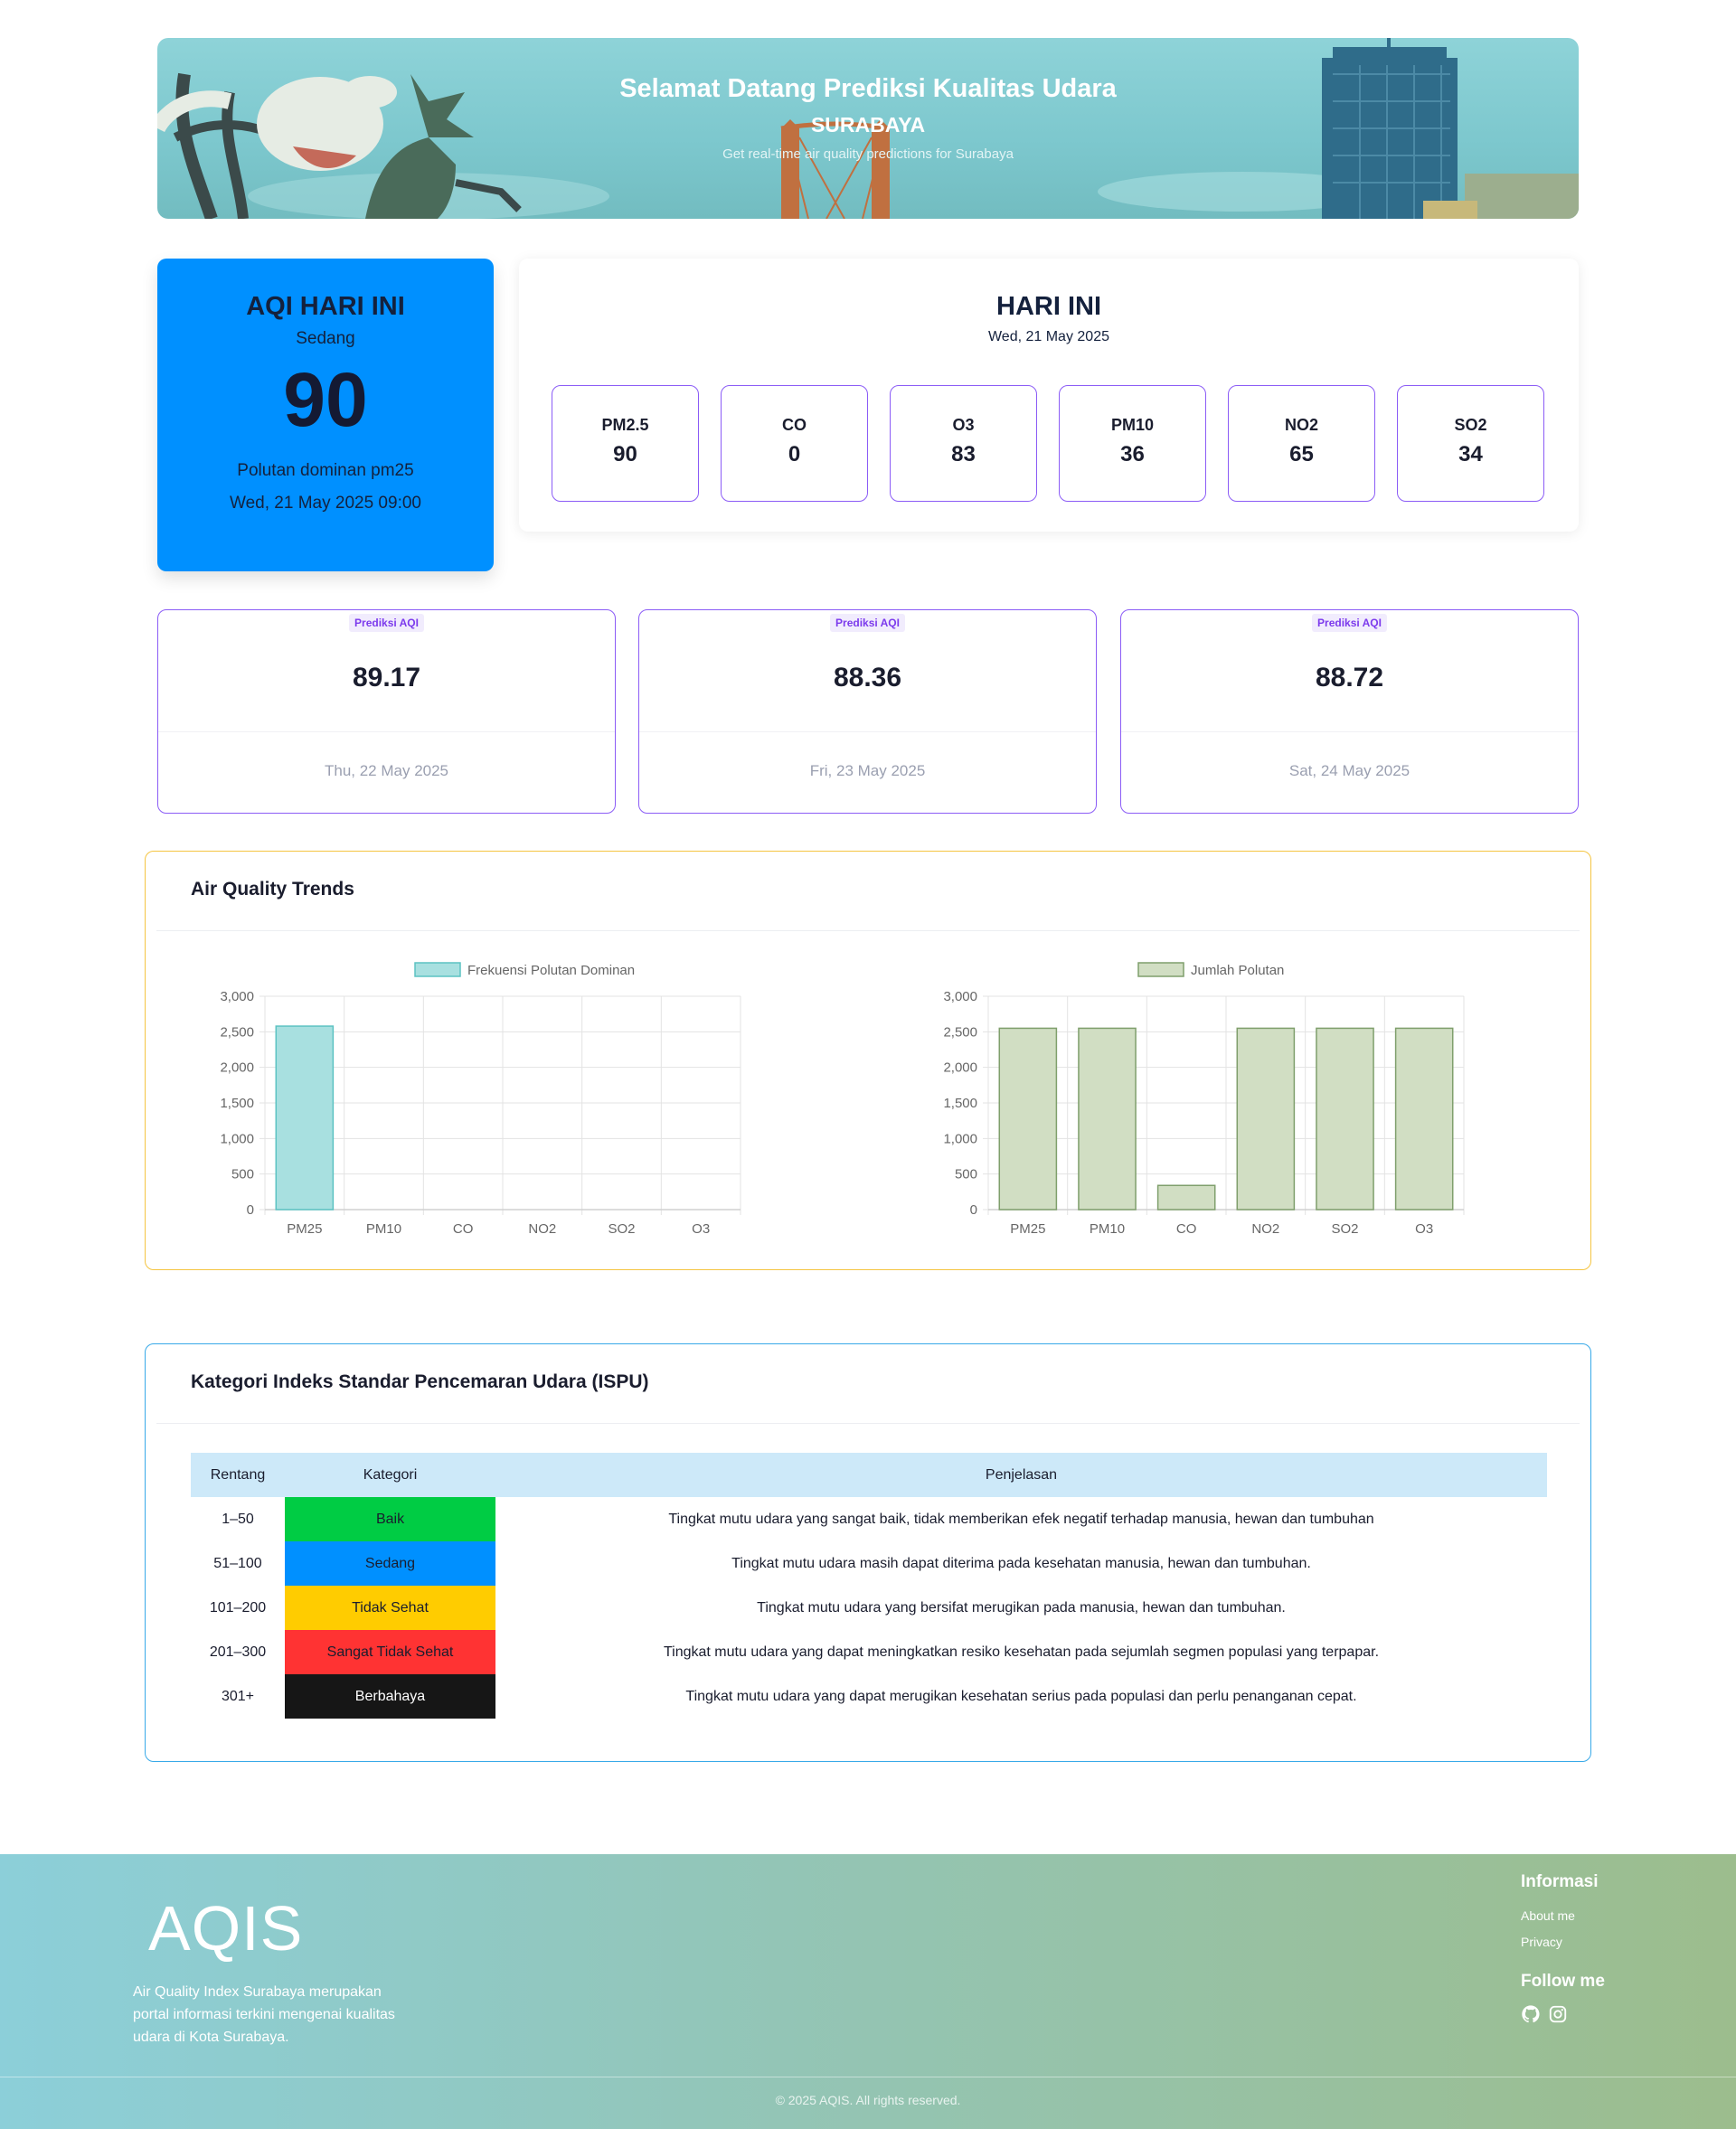  Describe the element at coordinates (868, 677) in the screenshot. I see `prediction-value: 88.36` at that location.